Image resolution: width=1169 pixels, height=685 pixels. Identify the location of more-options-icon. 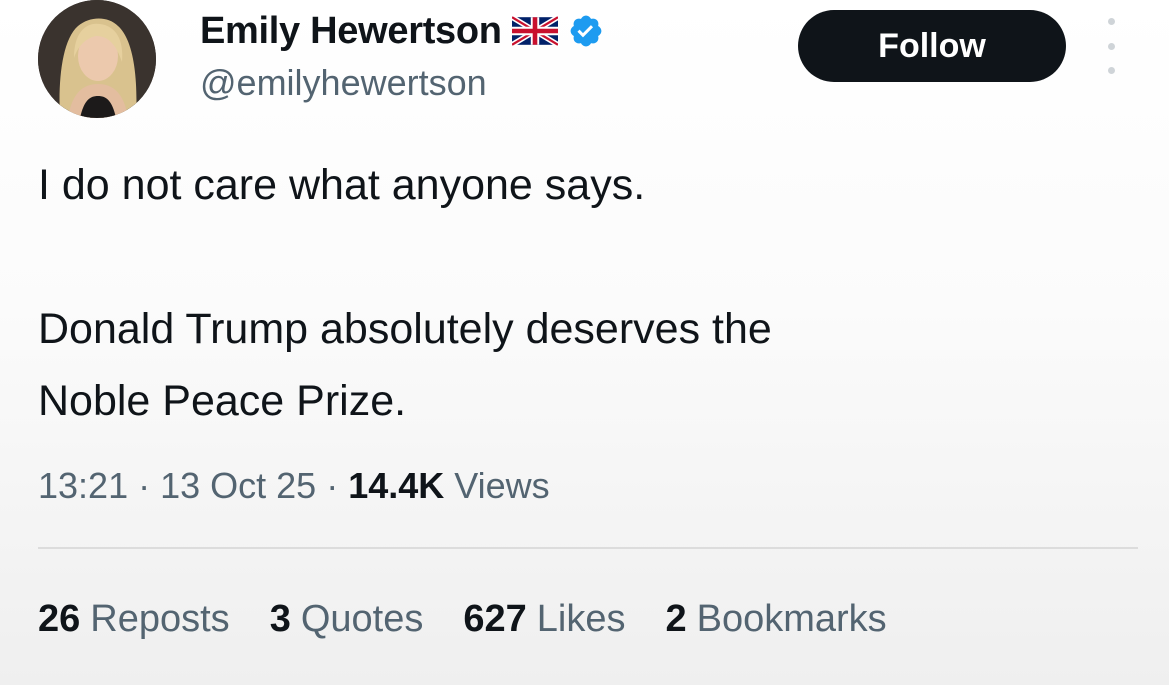
(1111, 46).